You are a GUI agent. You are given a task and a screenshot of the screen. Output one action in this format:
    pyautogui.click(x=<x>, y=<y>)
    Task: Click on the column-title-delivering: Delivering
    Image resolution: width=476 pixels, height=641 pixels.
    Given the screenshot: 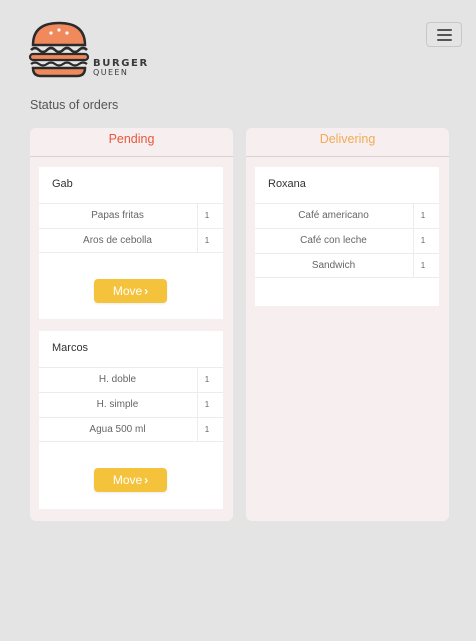 What is the action you would take?
    pyautogui.click(x=347, y=142)
    